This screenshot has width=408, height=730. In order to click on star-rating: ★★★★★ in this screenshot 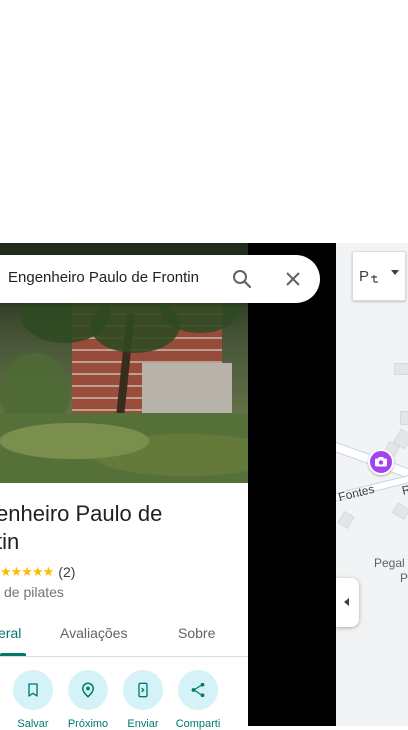, I will do `click(27, 571)`.